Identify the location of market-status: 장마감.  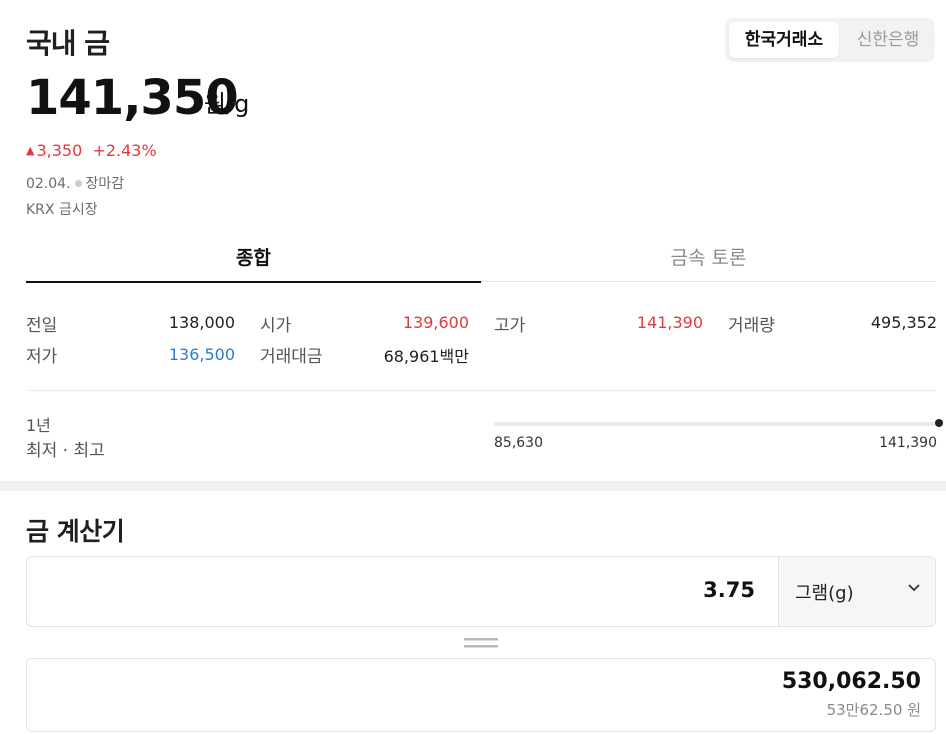
(105, 184).